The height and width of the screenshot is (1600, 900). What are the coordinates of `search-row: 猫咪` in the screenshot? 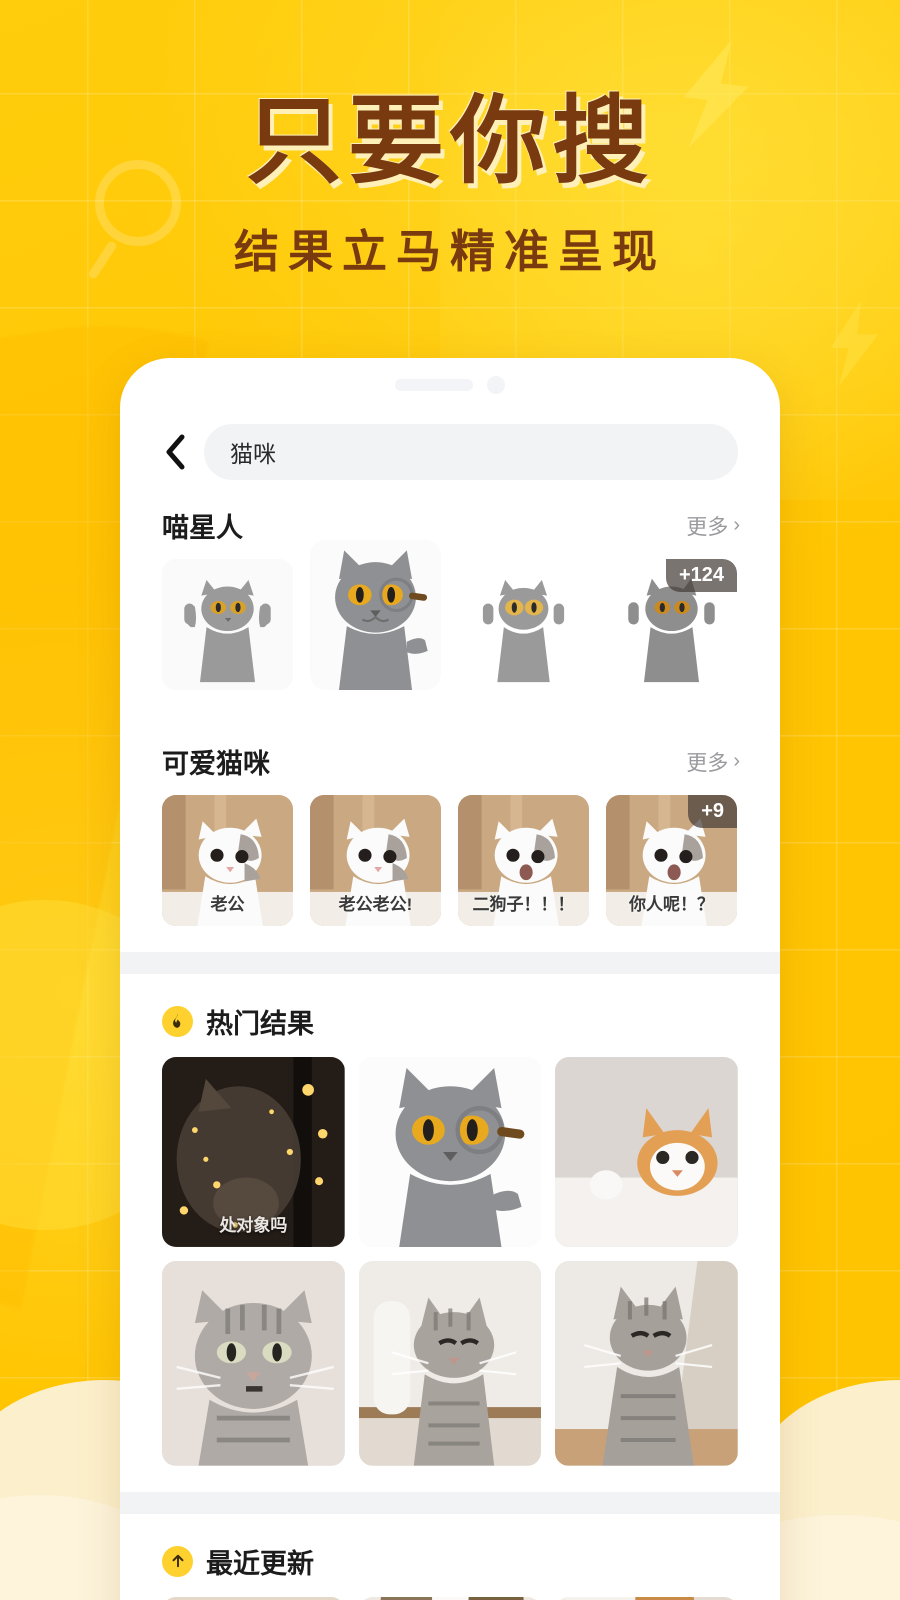 It's located at (450, 446).